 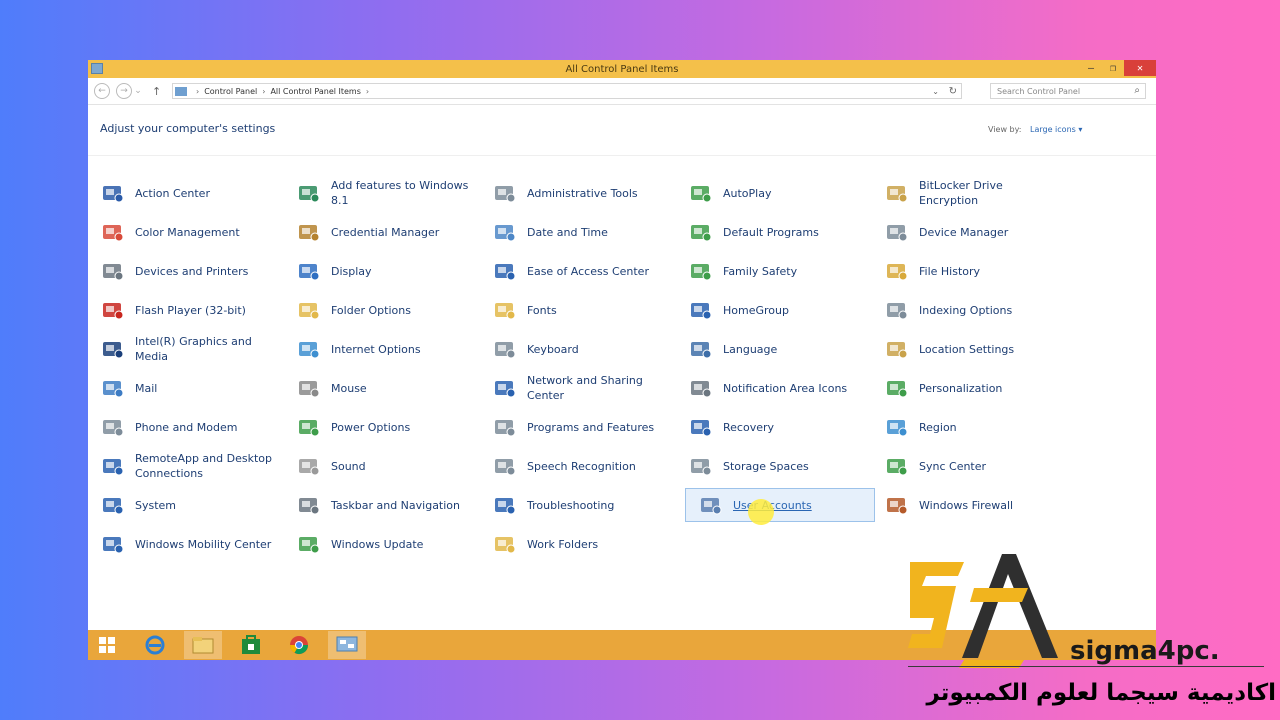 What do you see at coordinates (385, 232) in the screenshot?
I see `control-panel-item-label: Credential Manager` at bounding box center [385, 232].